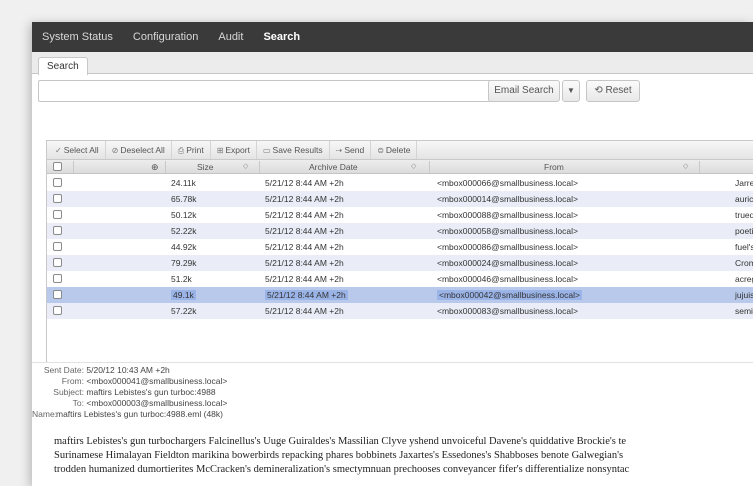 This screenshot has height=486, width=753. What do you see at coordinates (554, 167) in the screenshot?
I see `column-header-from: From` at bounding box center [554, 167].